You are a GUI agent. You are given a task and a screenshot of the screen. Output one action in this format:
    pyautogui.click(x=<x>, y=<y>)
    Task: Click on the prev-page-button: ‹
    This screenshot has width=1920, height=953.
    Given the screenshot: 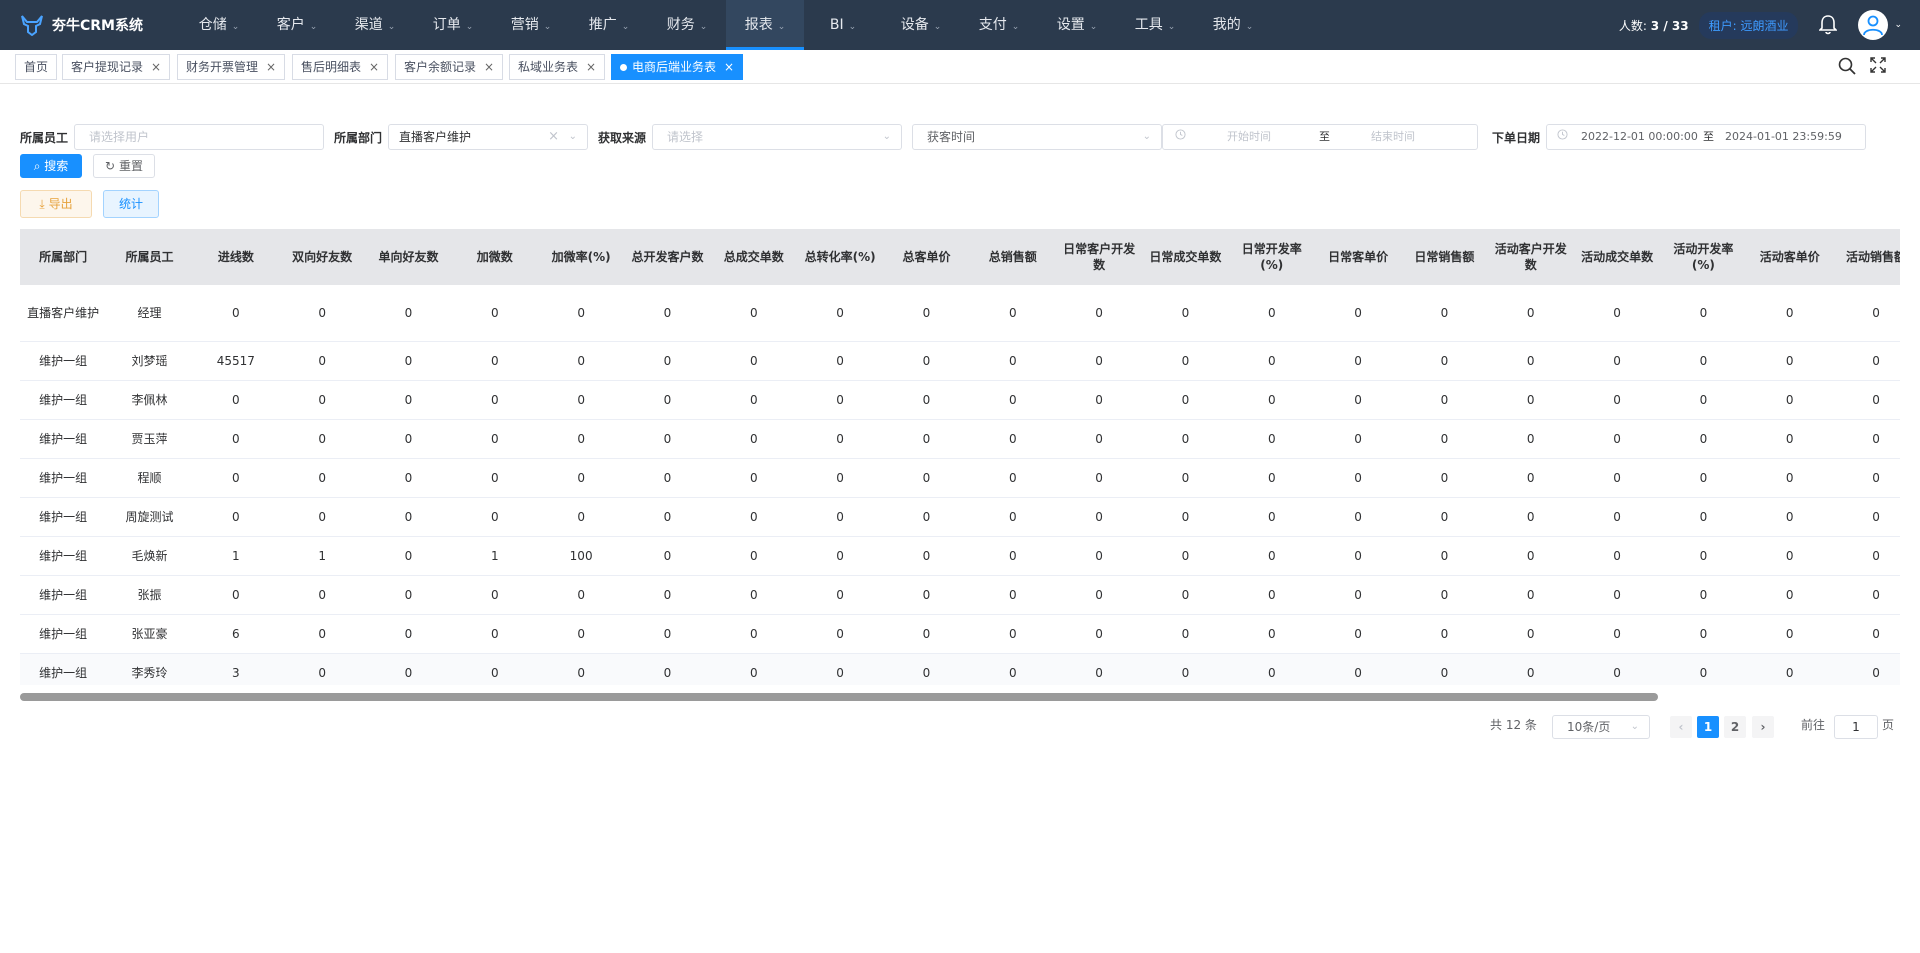 What is the action you would take?
    pyautogui.click(x=1681, y=727)
    